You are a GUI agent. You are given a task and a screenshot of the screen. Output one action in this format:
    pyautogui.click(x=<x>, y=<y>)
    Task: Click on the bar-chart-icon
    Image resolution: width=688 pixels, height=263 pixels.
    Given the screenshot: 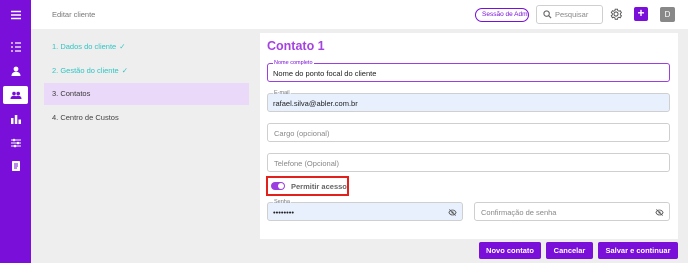 What is the action you would take?
    pyautogui.click(x=15, y=119)
    